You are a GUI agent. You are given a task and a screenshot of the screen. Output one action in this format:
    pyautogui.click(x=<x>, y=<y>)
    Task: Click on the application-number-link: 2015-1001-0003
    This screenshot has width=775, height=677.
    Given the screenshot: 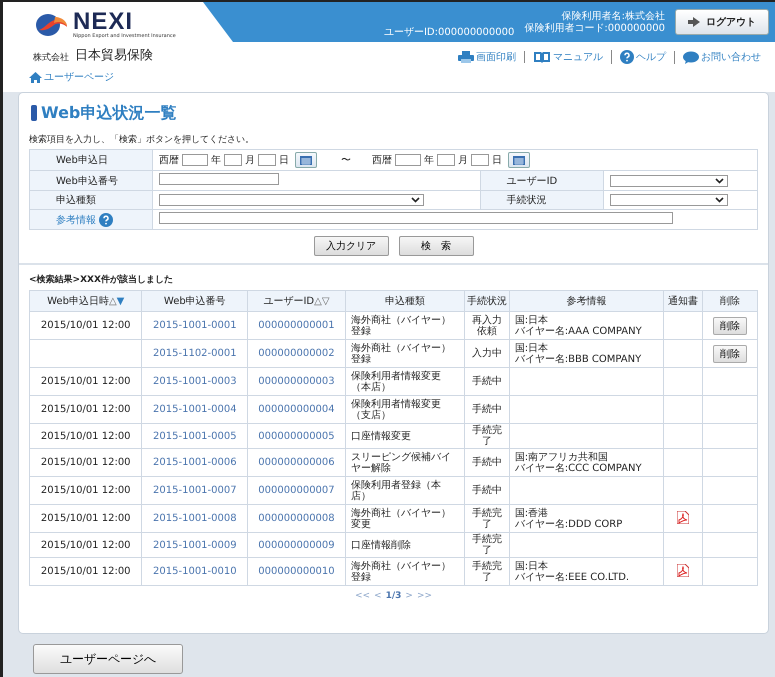 What is the action you would take?
    pyautogui.click(x=195, y=382)
    